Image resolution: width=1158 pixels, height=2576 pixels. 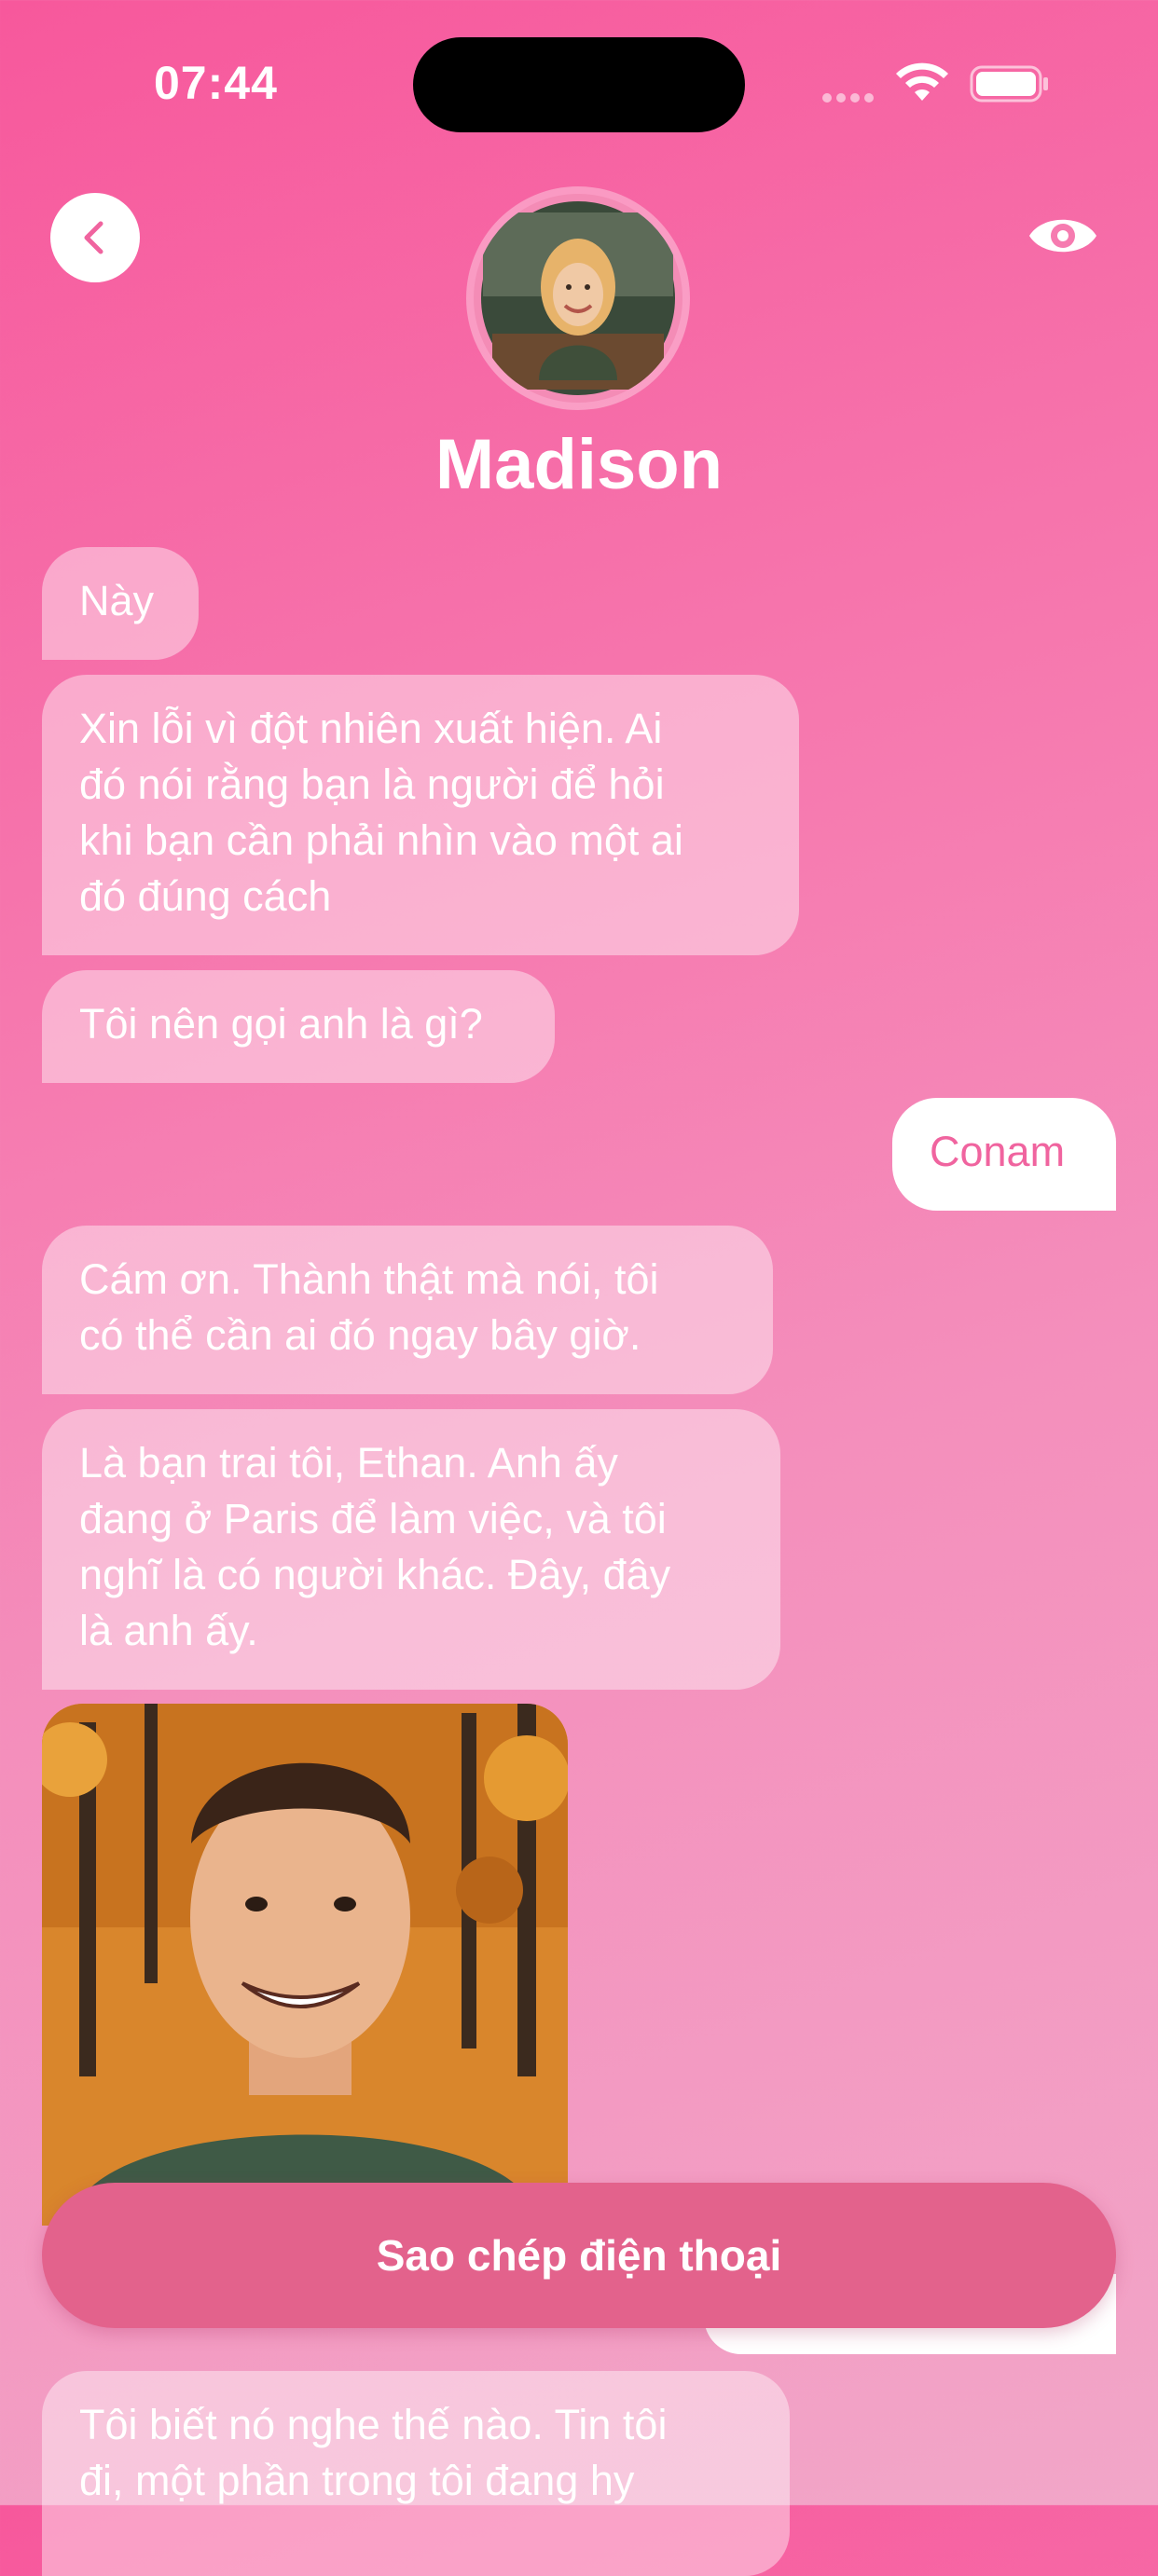 I want to click on chevron-left-icon, so click(x=94, y=237).